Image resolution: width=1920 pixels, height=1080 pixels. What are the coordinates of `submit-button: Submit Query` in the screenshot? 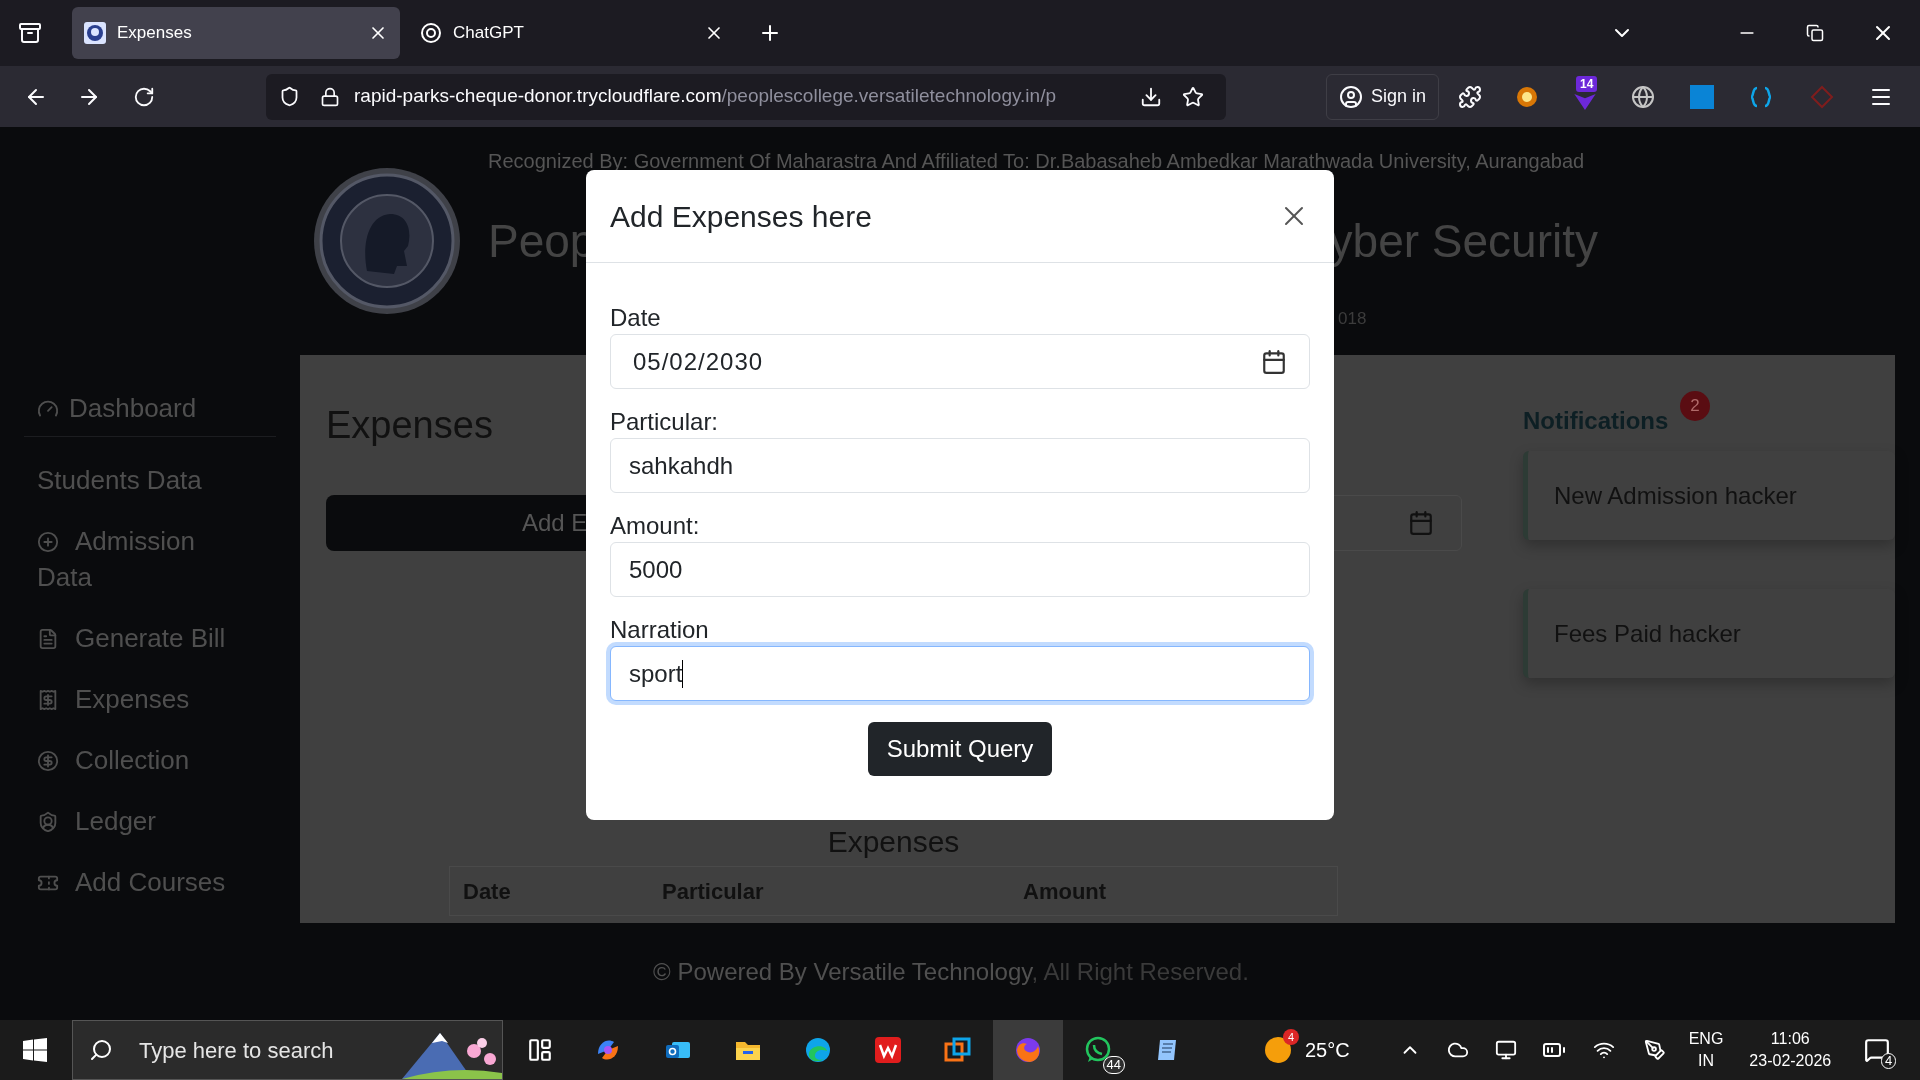 It's located at (960, 749).